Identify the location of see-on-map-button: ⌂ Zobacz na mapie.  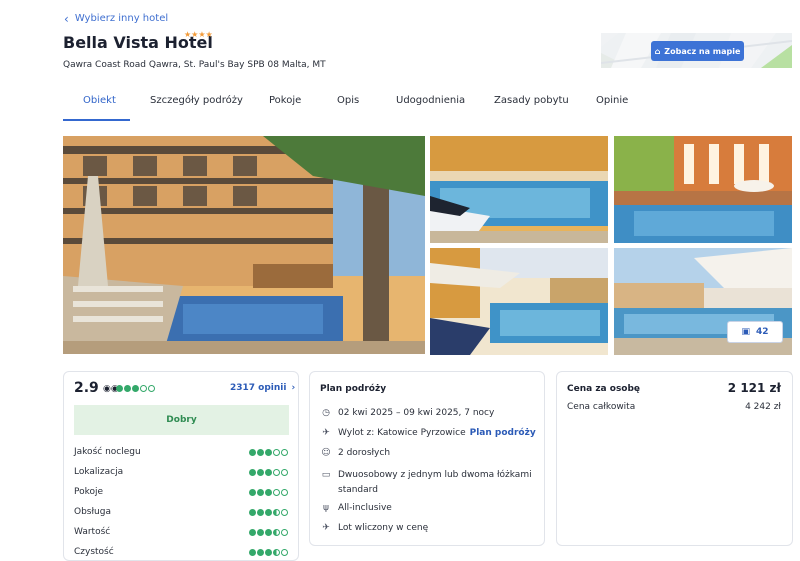
(697, 51).